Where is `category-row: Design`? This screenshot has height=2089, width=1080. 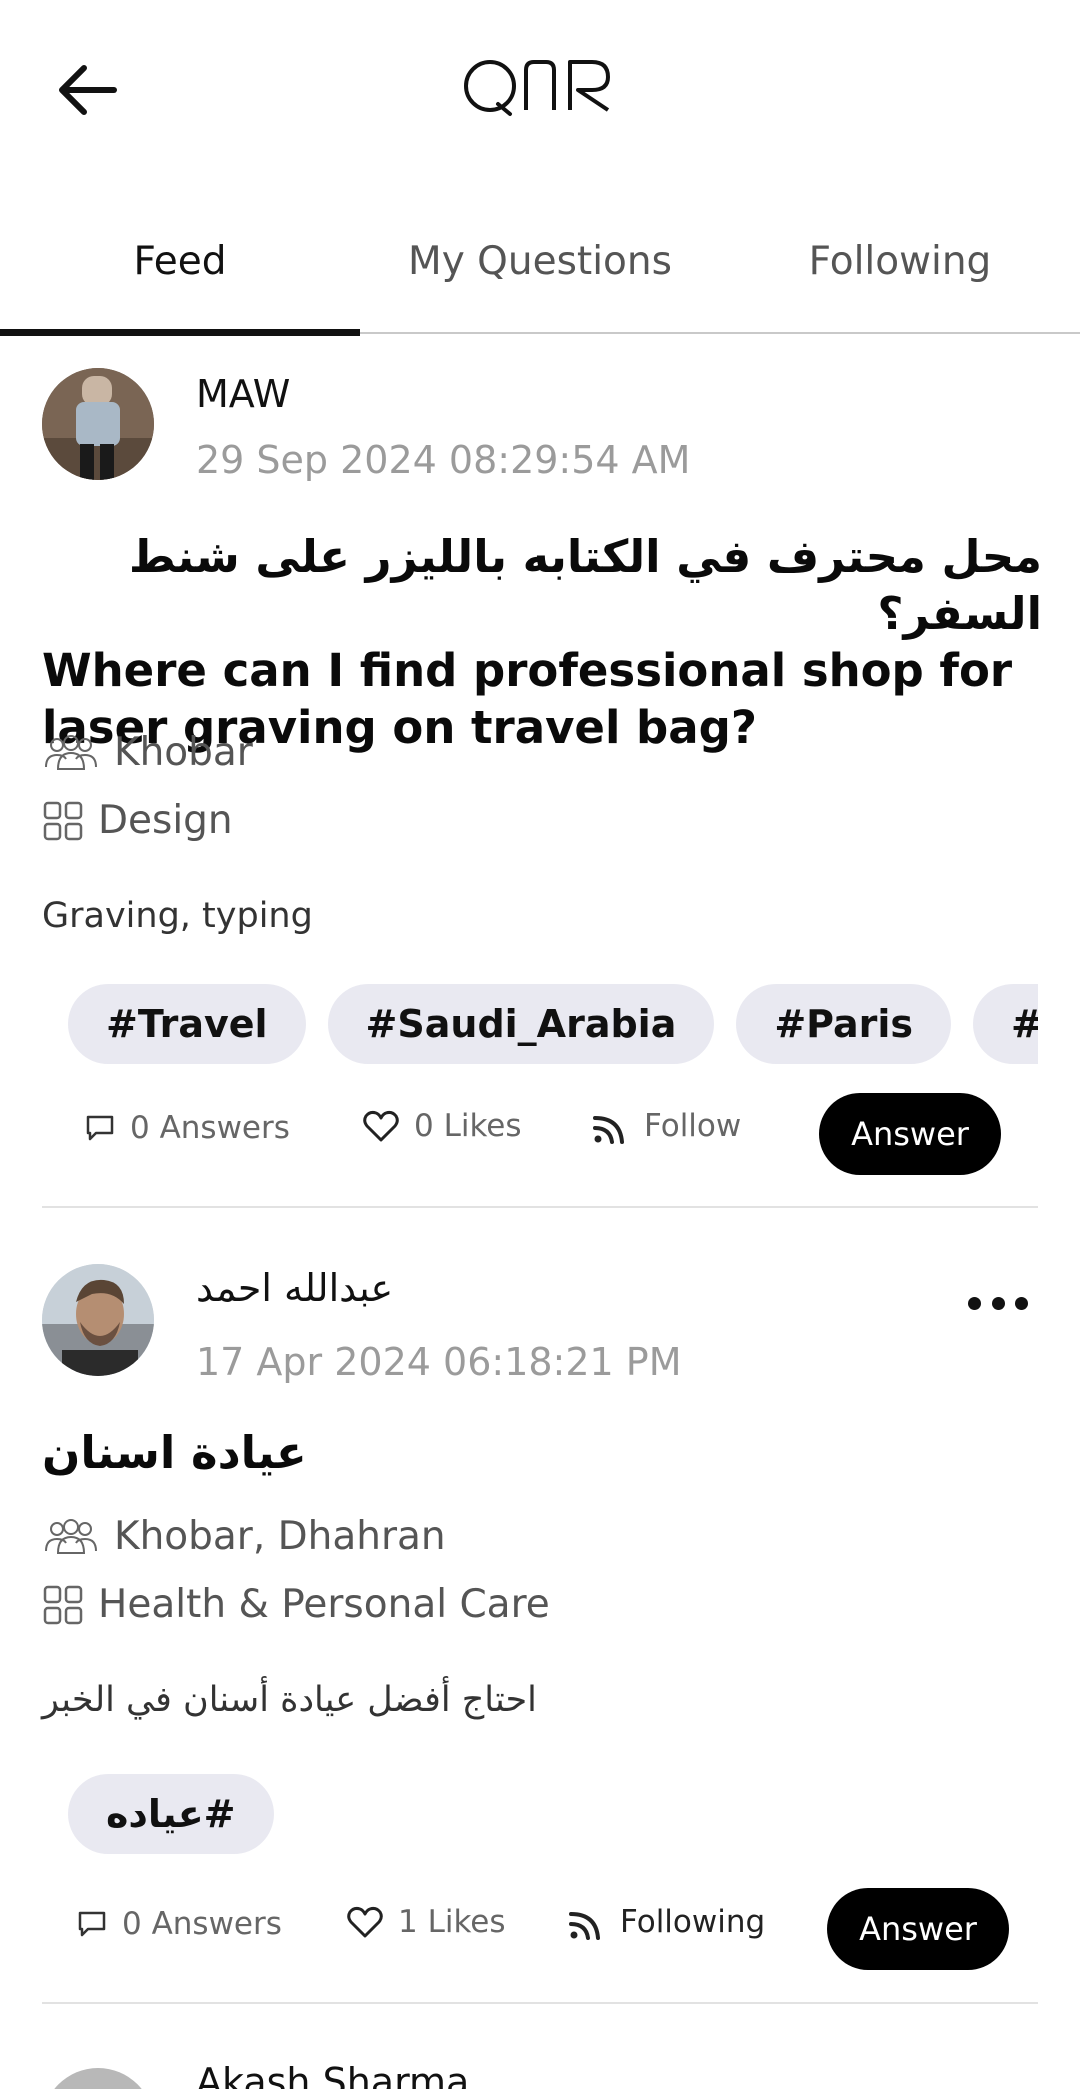 category-row: Design is located at coordinates (137, 820).